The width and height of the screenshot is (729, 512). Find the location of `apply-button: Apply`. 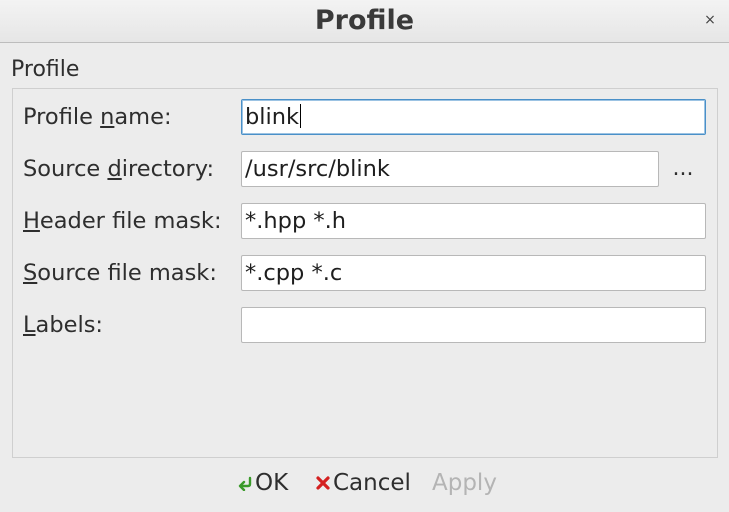

apply-button: Apply is located at coordinates (464, 483).